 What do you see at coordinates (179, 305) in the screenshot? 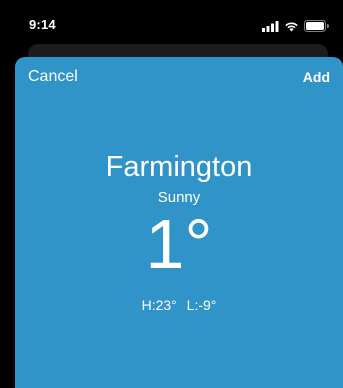
I see `high-low-temperatures: H:23° L:-9°` at bounding box center [179, 305].